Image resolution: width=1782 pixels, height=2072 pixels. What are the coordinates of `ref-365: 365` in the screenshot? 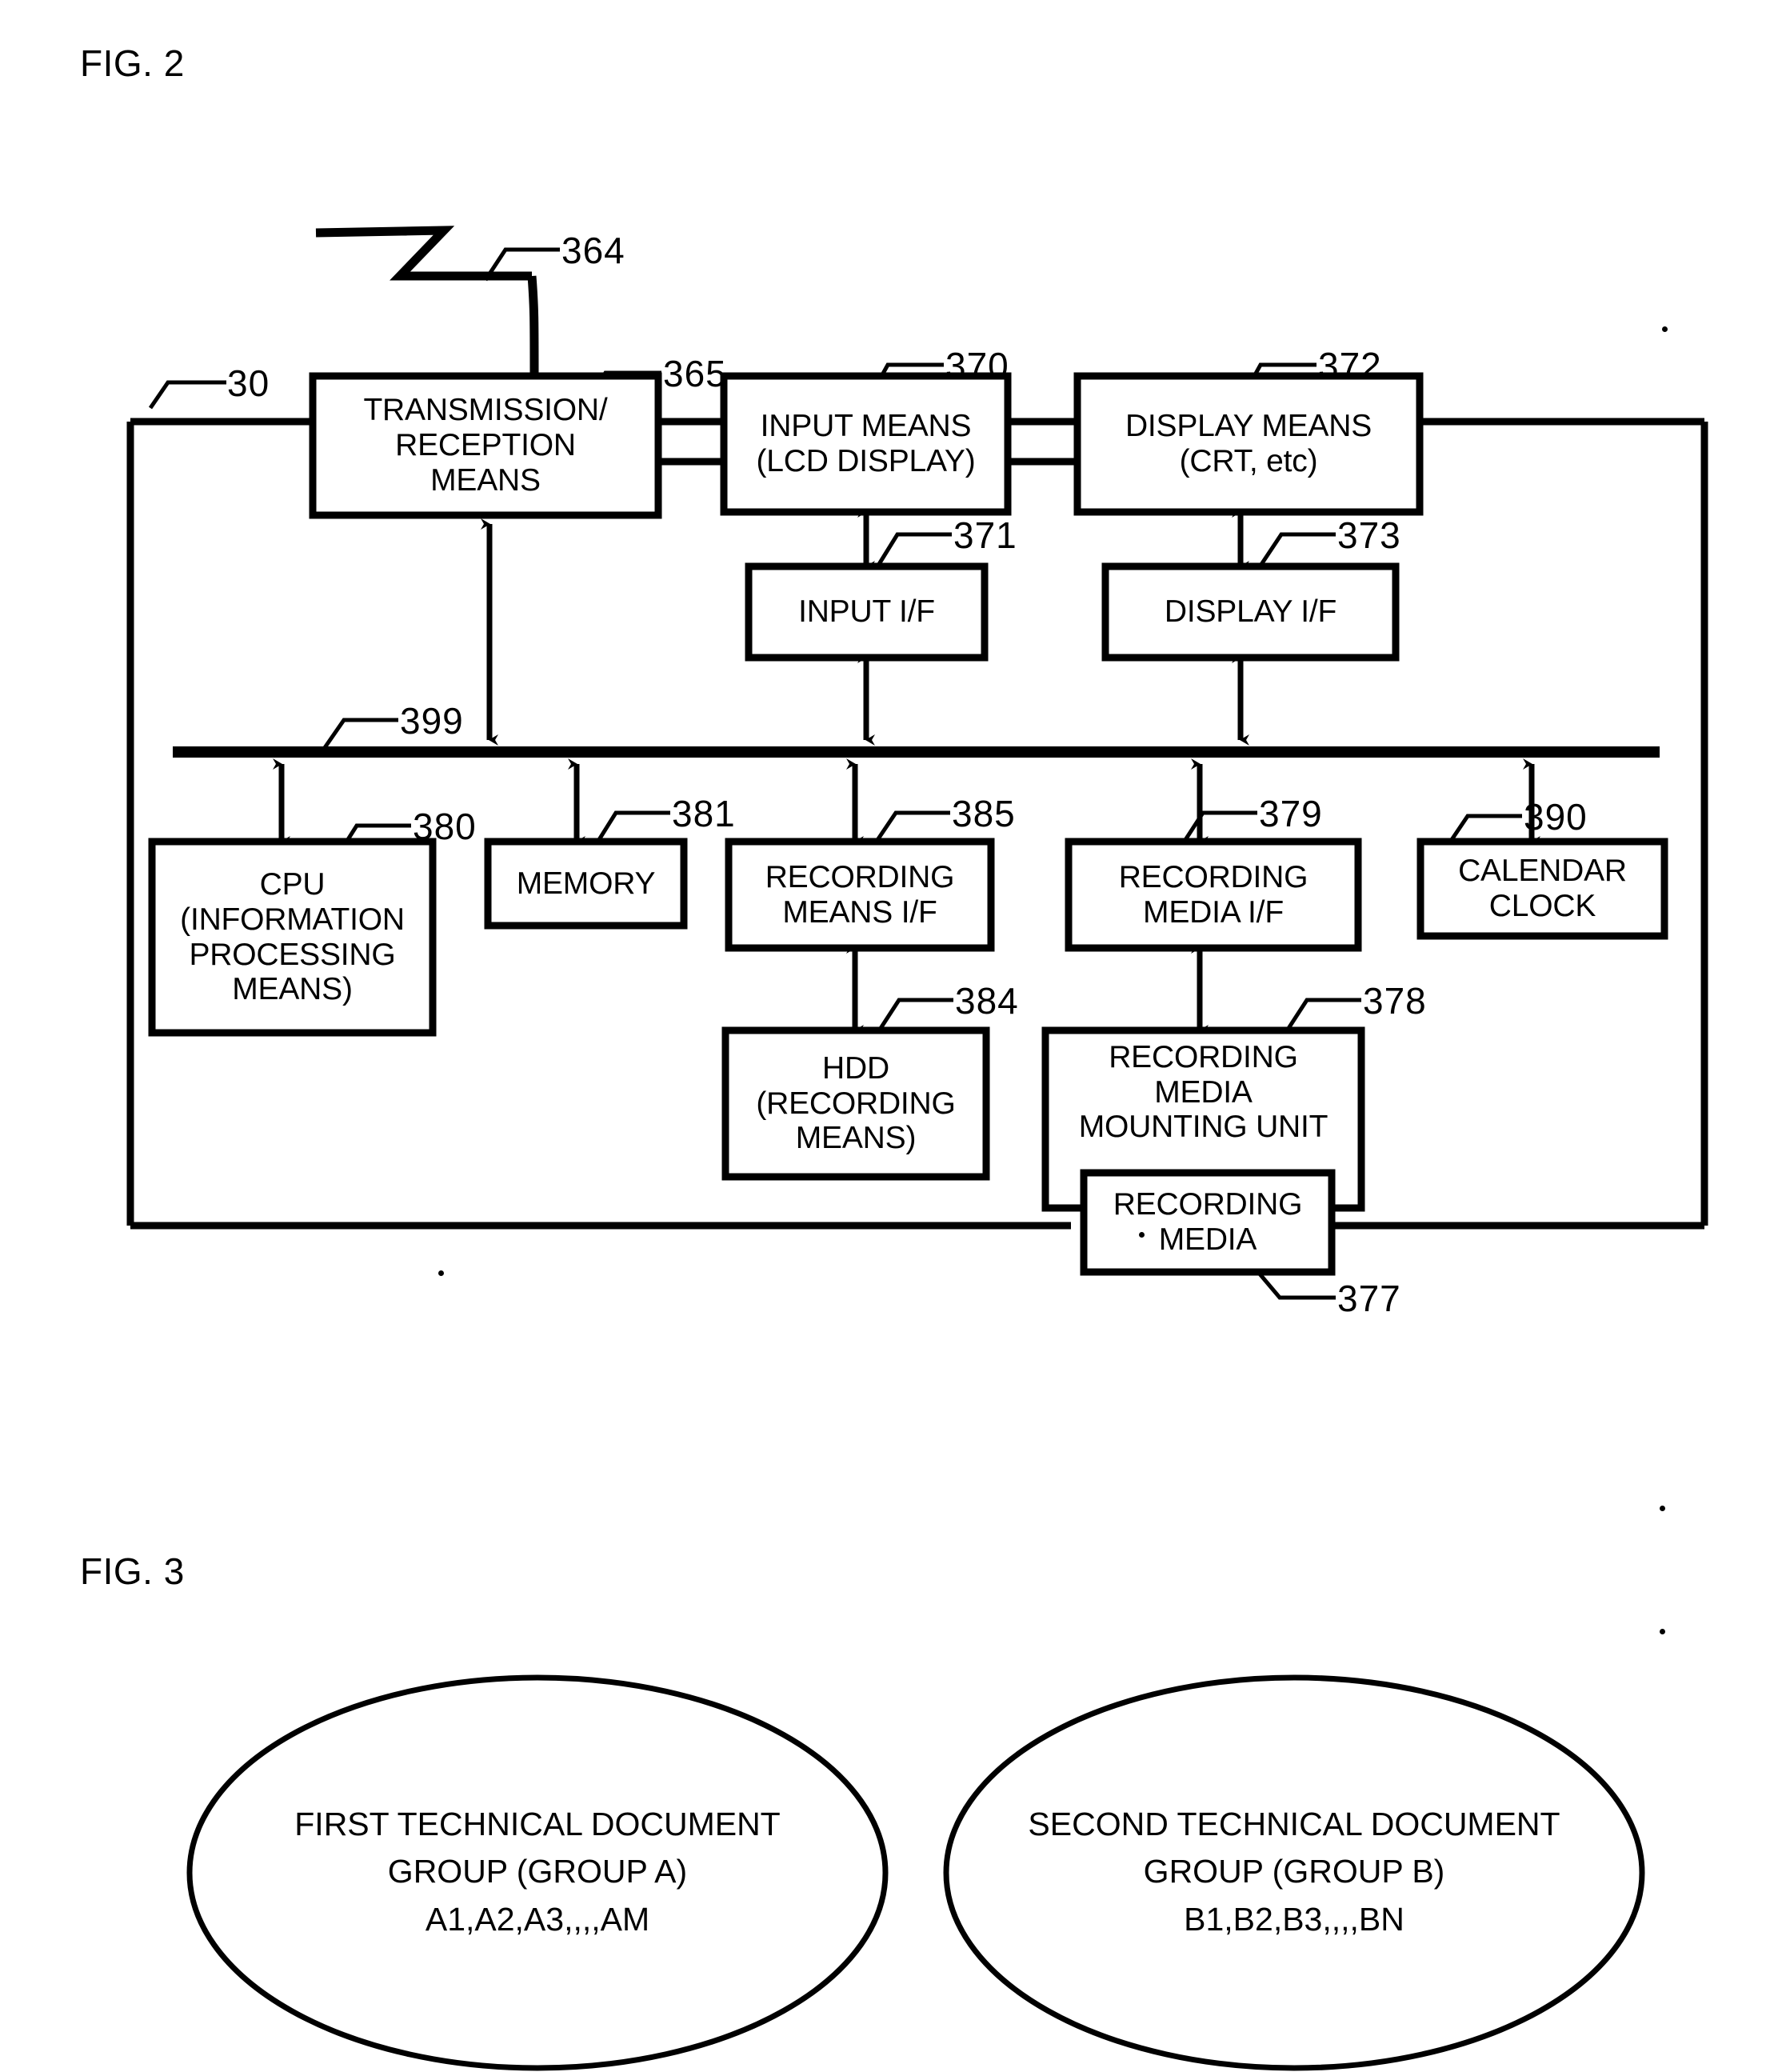 It's located at (695, 373).